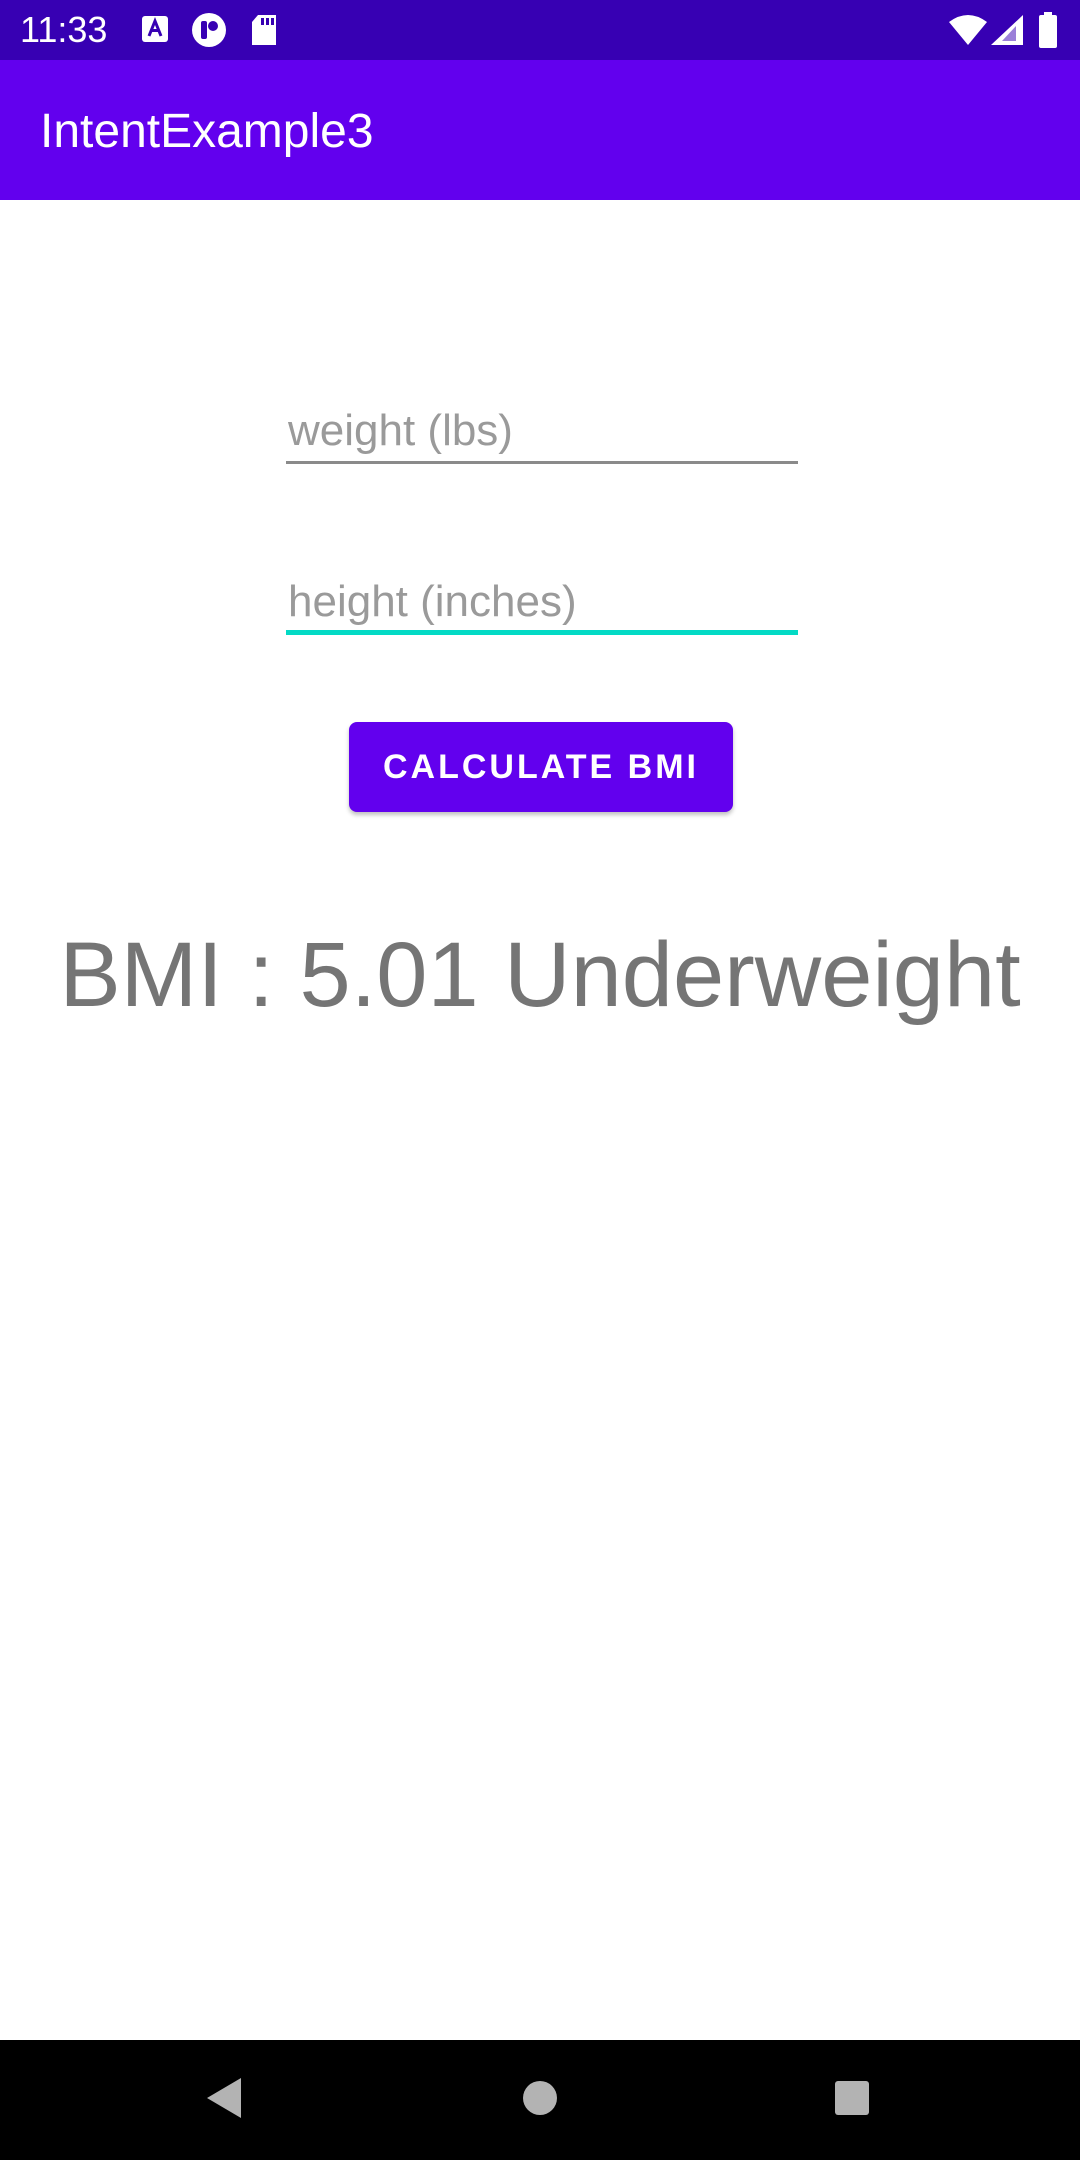  I want to click on height-underline-focused, so click(542, 632).